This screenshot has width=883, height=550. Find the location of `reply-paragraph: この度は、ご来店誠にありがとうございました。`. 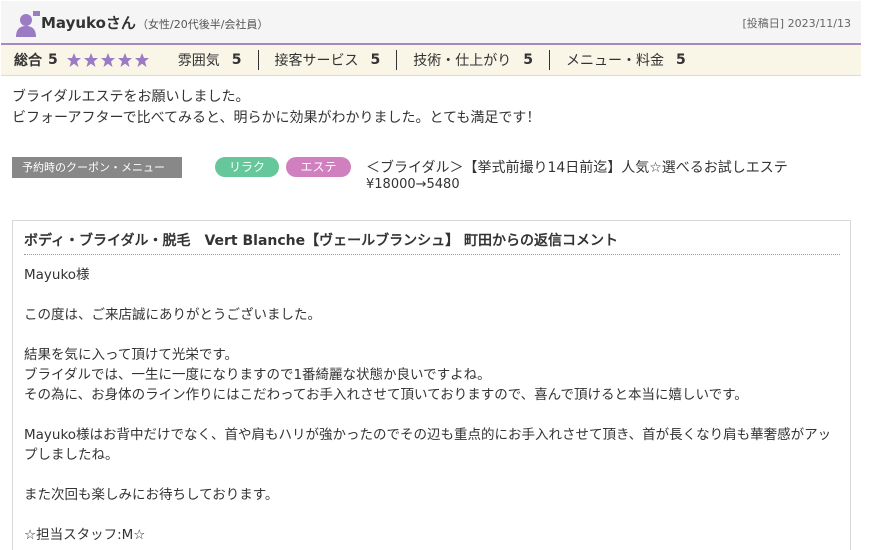

reply-paragraph: この度は、ご来店誠にありがとうございました。 is located at coordinates (172, 315).